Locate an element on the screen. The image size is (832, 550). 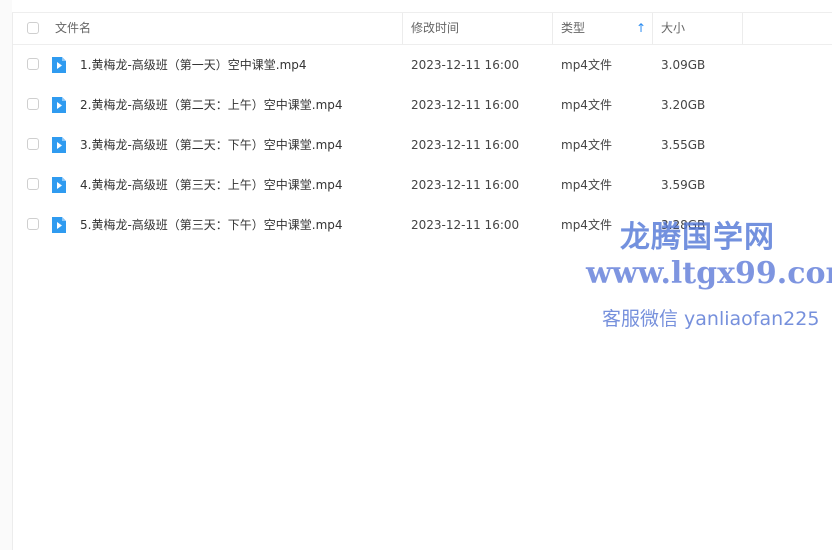
column-header-modified-label: 修改时间 is located at coordinates (435, 28).